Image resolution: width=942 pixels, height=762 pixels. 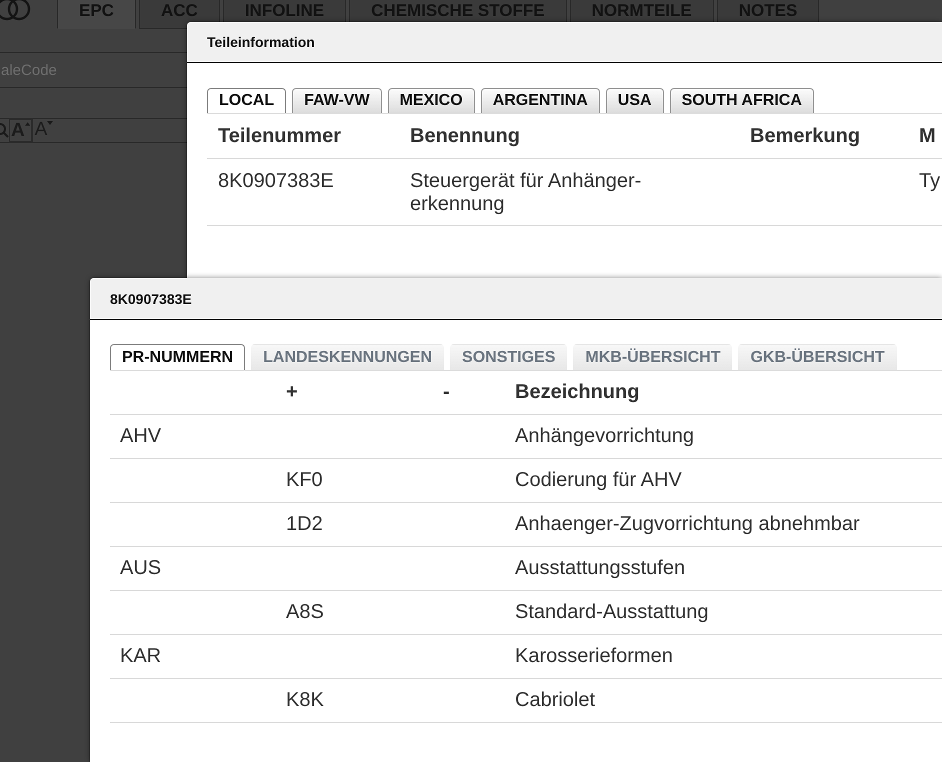 What do you see at coordinates (723, 700) in the screenshot?
I see `table-cell: Cabriolet` at bounding box center [723, 700].